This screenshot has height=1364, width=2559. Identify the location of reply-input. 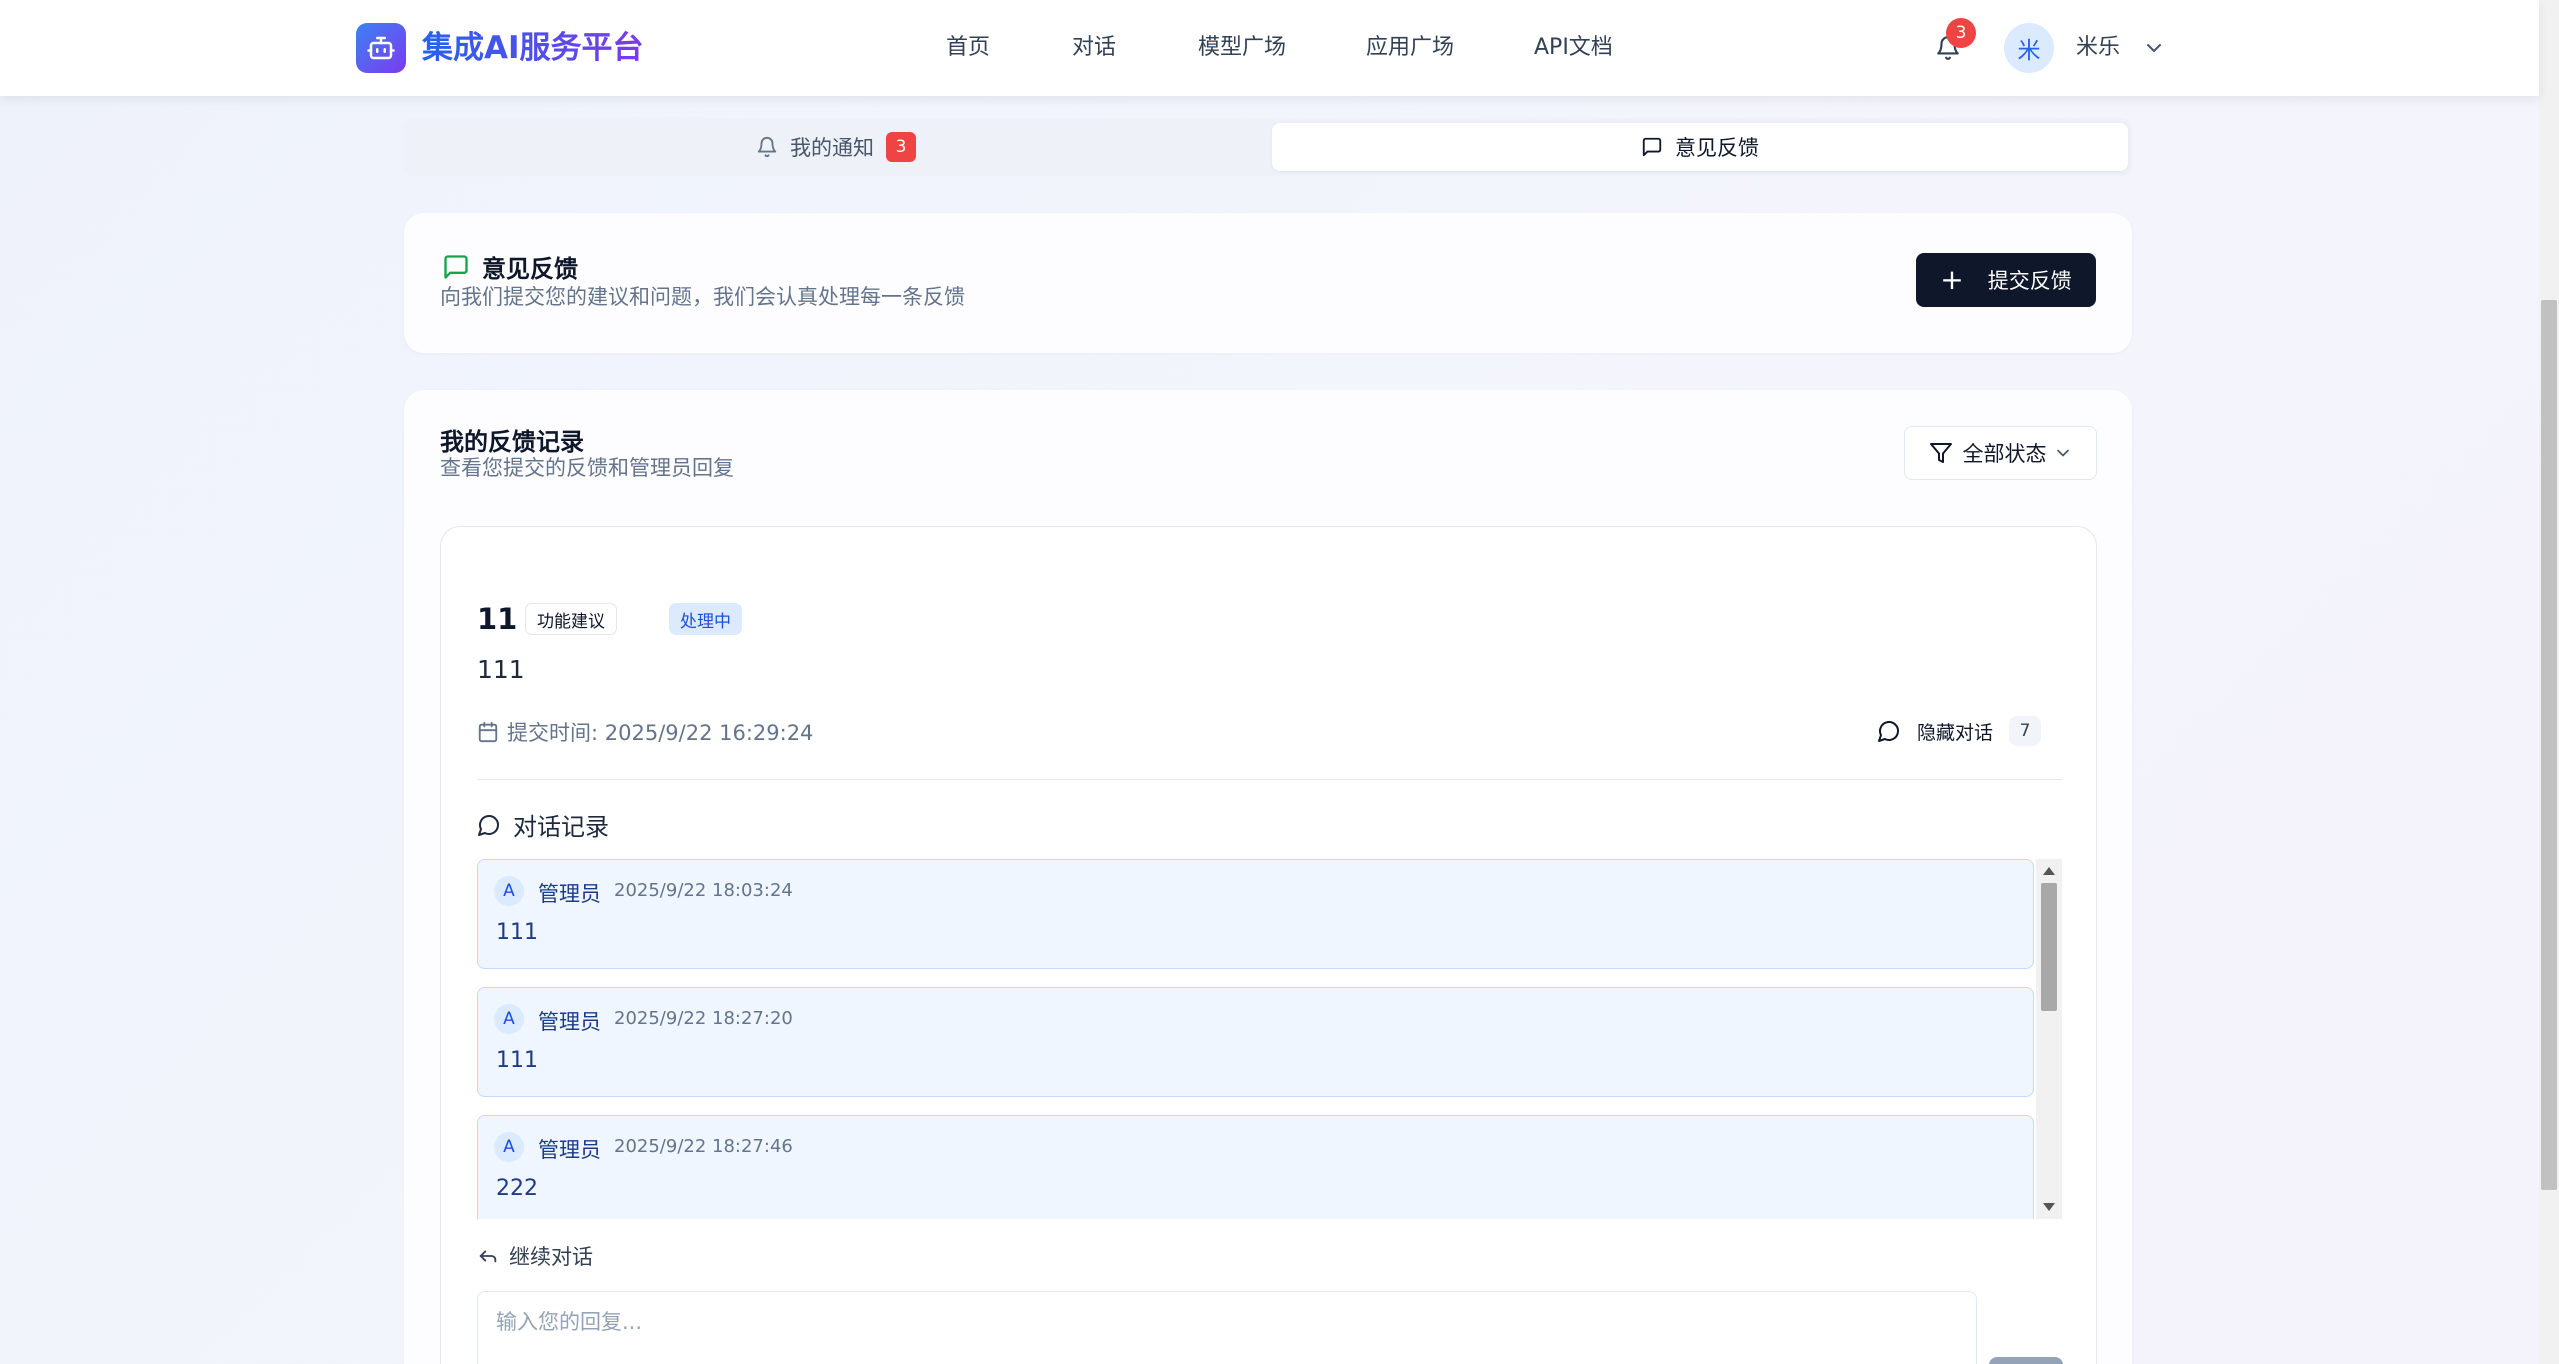
(1227, 1327).